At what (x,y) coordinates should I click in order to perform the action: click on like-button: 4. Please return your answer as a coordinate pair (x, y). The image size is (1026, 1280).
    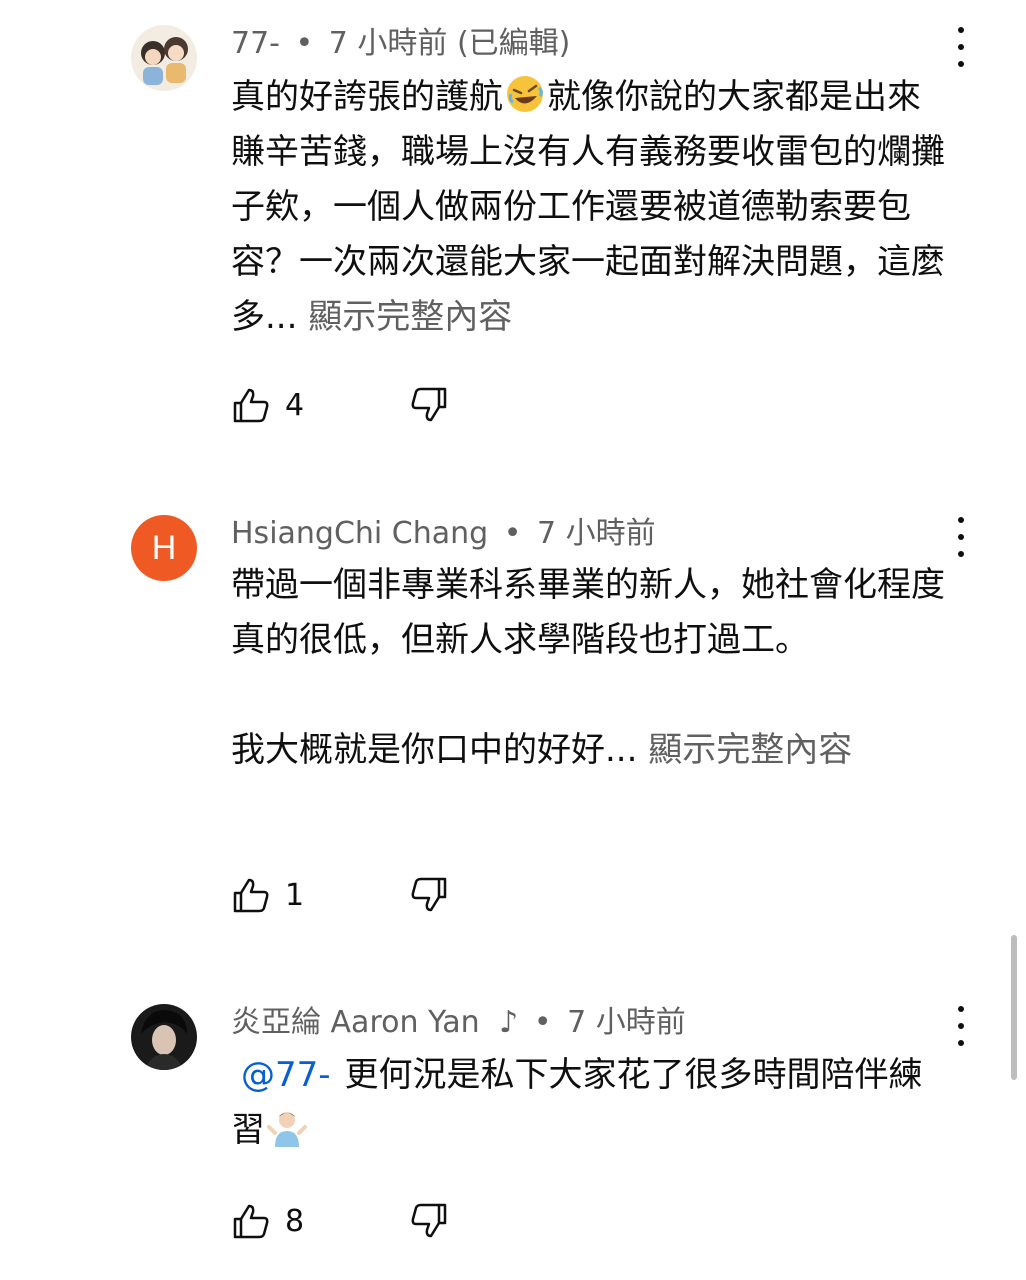
    Looking at the image, I should click on (300, 405).